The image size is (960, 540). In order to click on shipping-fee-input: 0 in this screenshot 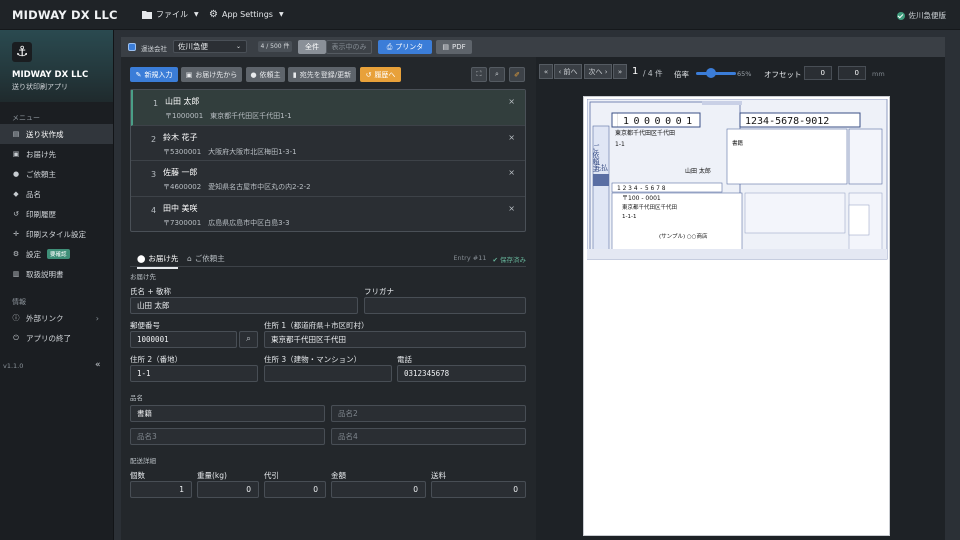, I will do `click(478, 489)`.